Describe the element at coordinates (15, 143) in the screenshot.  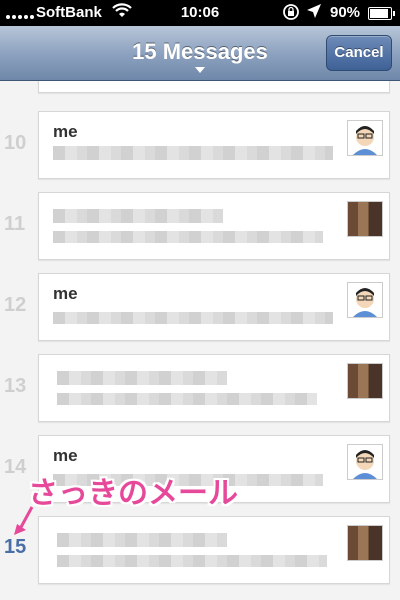
I see `message-number: 10` at that location.